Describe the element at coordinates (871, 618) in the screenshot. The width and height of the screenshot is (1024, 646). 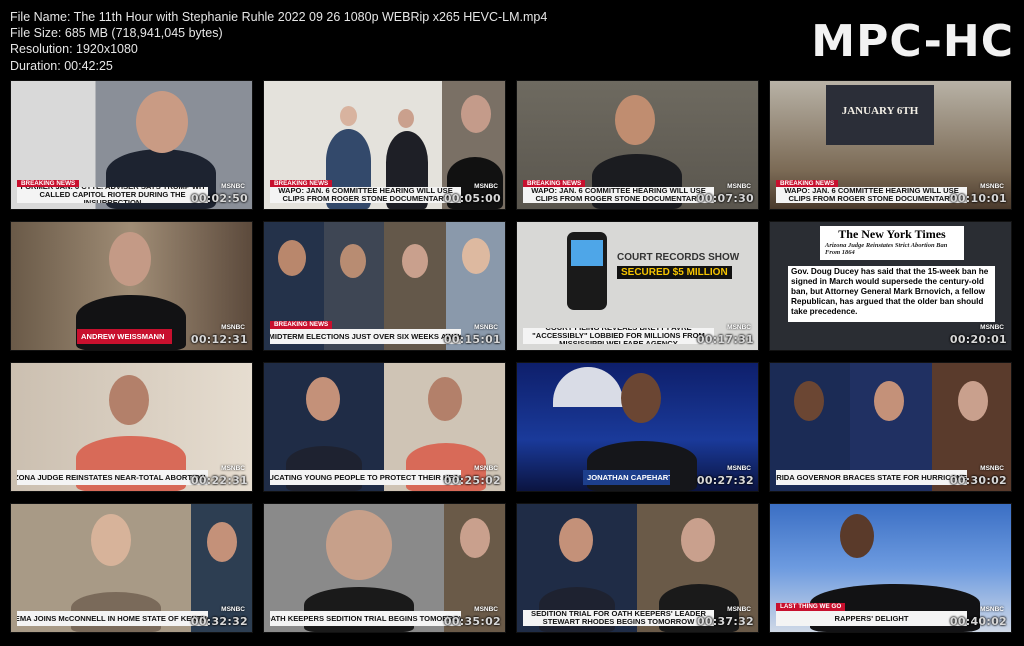
I see `caption: RAPPERS' DELIGHT` at that location.